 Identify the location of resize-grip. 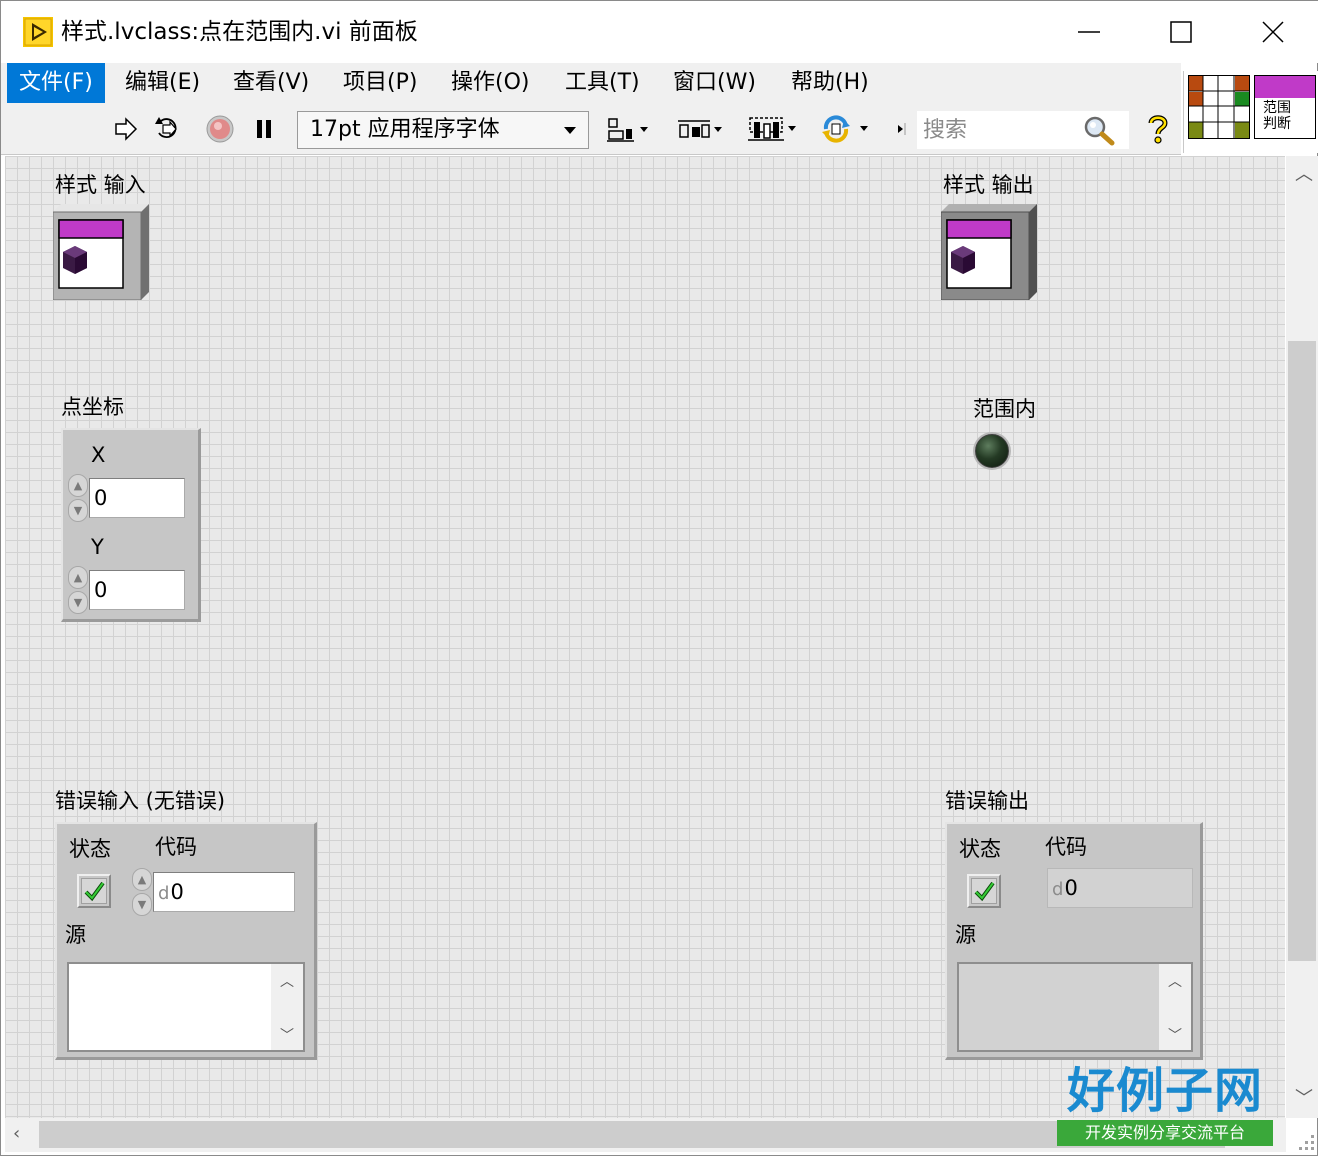
(1305, 1139).